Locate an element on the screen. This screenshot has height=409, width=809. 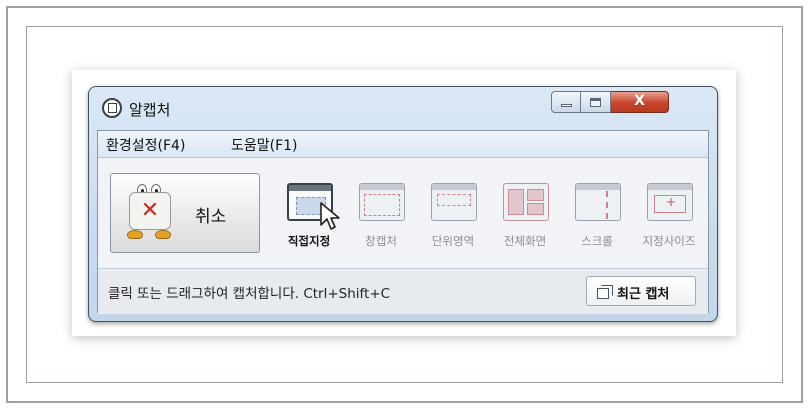
recent-capture-button: 최근 캡처 is located at coordinates (641, 291).